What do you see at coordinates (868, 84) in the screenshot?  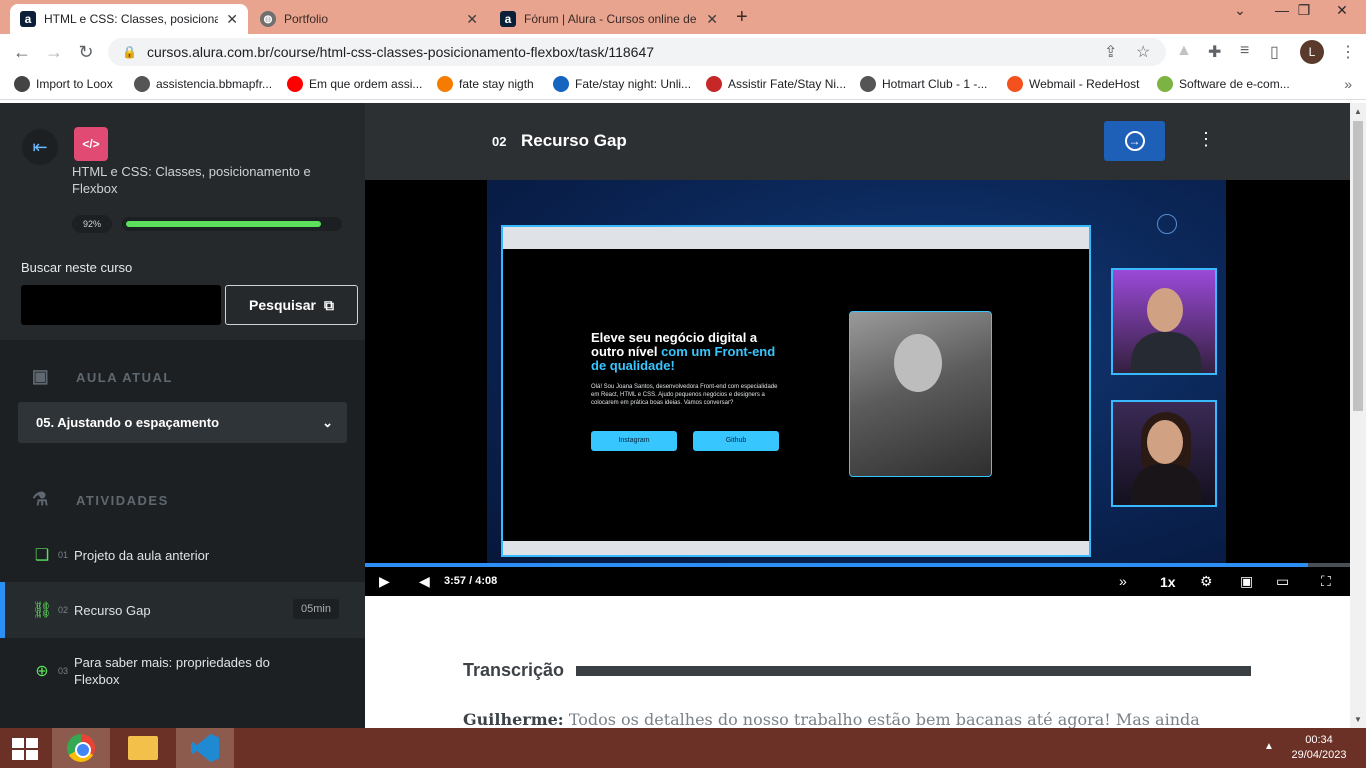 I see `globe-icon` at bounding box center [868, 84].